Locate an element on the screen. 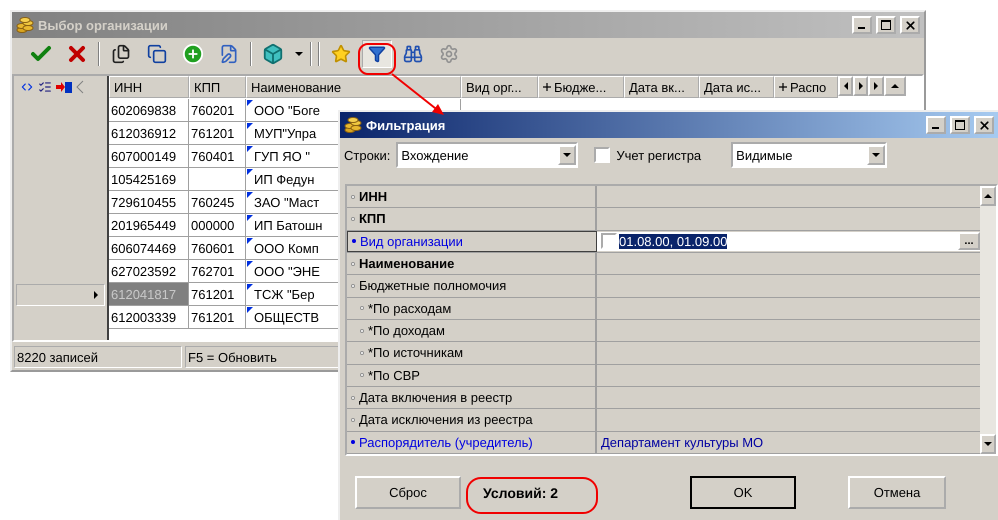  table-cell: 606074469 is located at coordinates (149, 248).